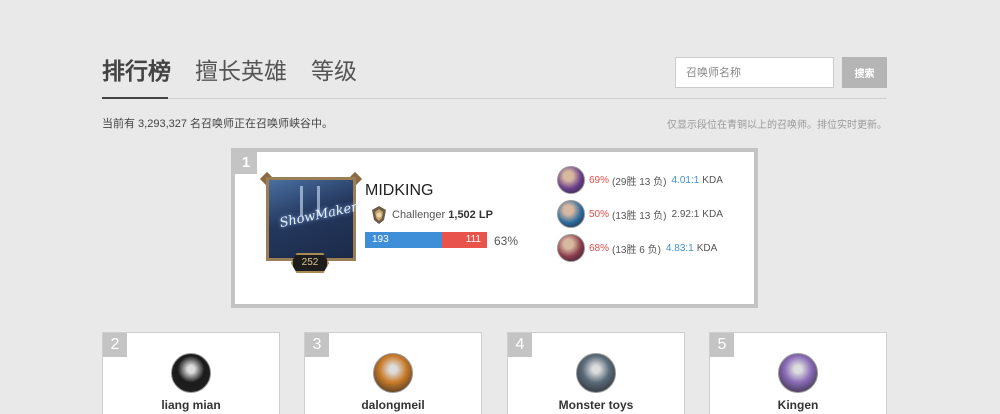 The image size is (1000, 414). What do you see at coordinates (379, 215) in the screenshot?
I see `challenger-tier-icon` at bounding box center [379, 215].